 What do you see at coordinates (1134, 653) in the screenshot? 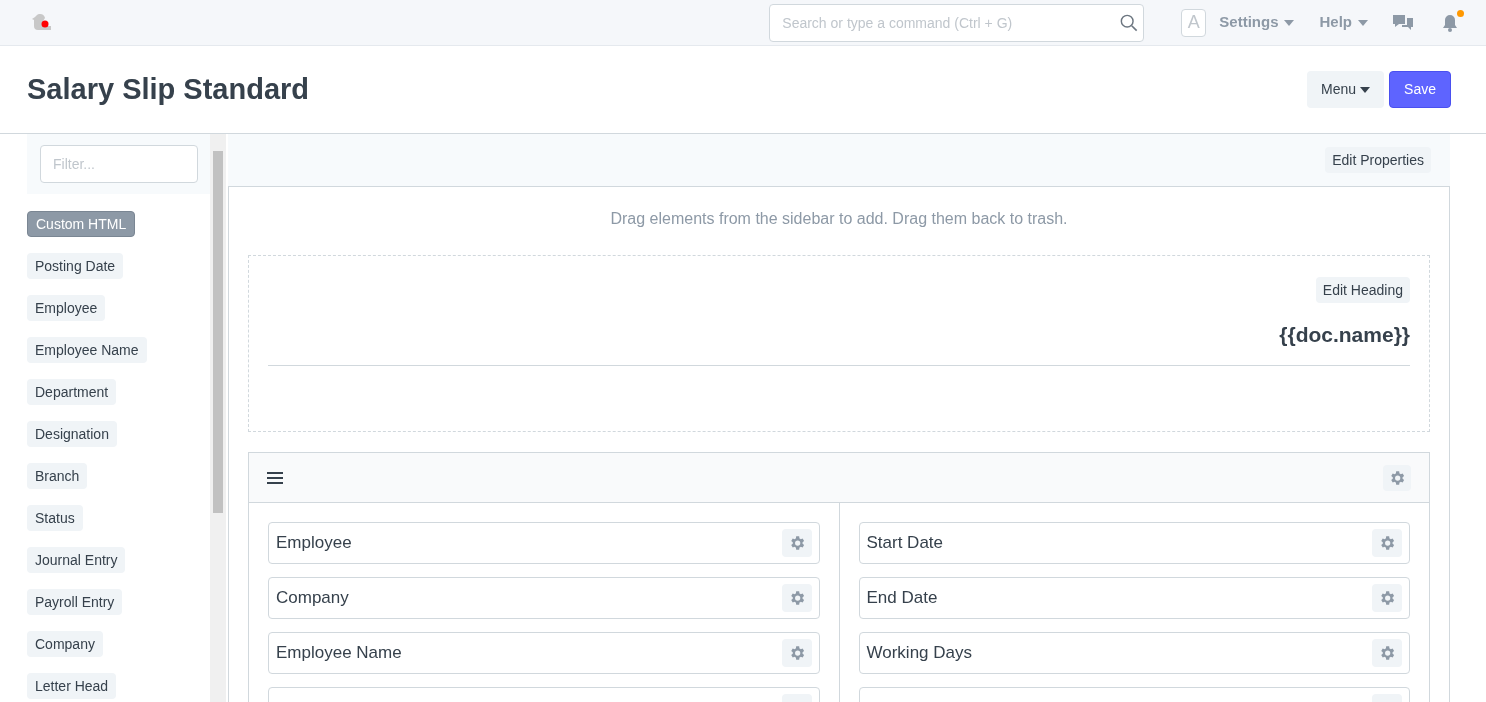
I see `field-card: Working Days` at bounding box center [1134, 653].